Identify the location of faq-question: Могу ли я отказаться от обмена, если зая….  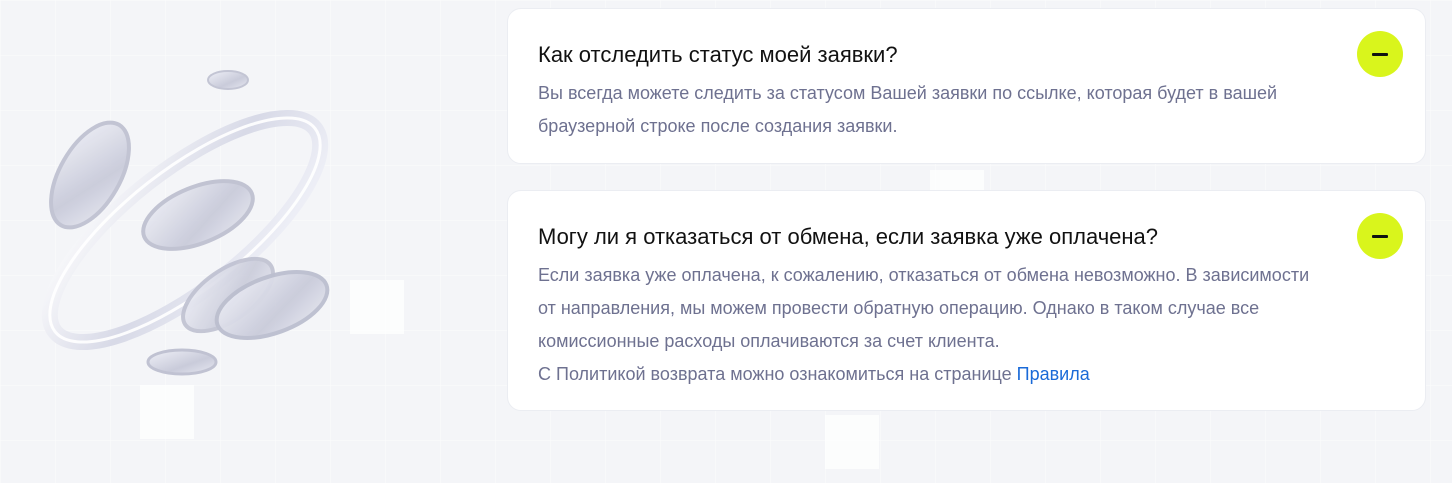
(931, 237).